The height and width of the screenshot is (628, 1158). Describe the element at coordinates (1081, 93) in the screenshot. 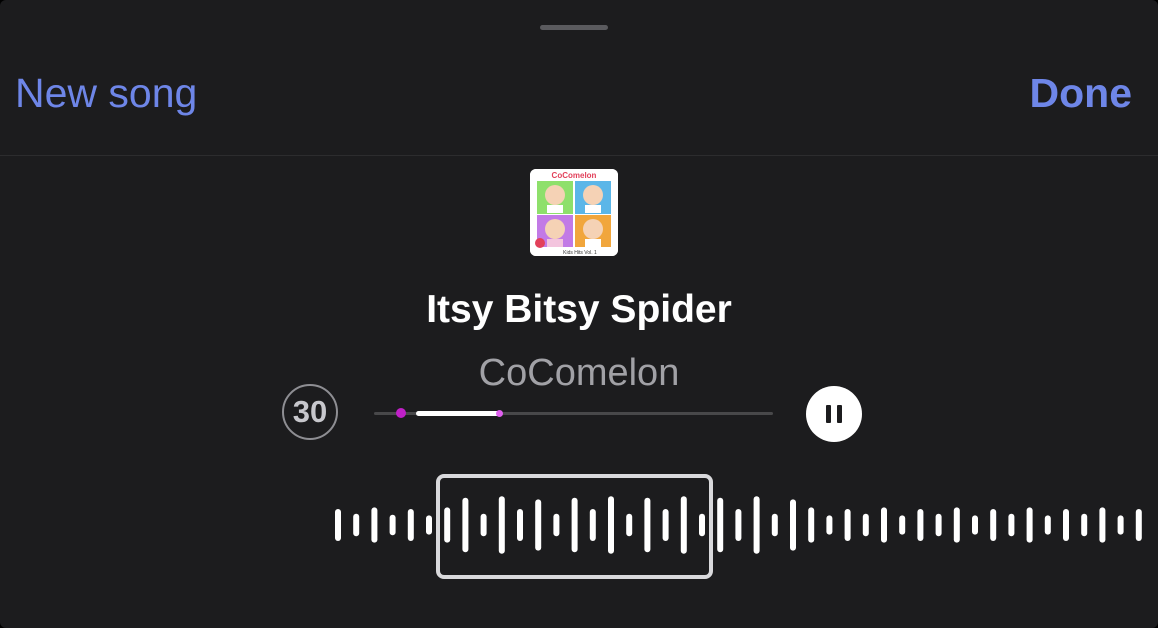

I see `done-button: Done` at that location.